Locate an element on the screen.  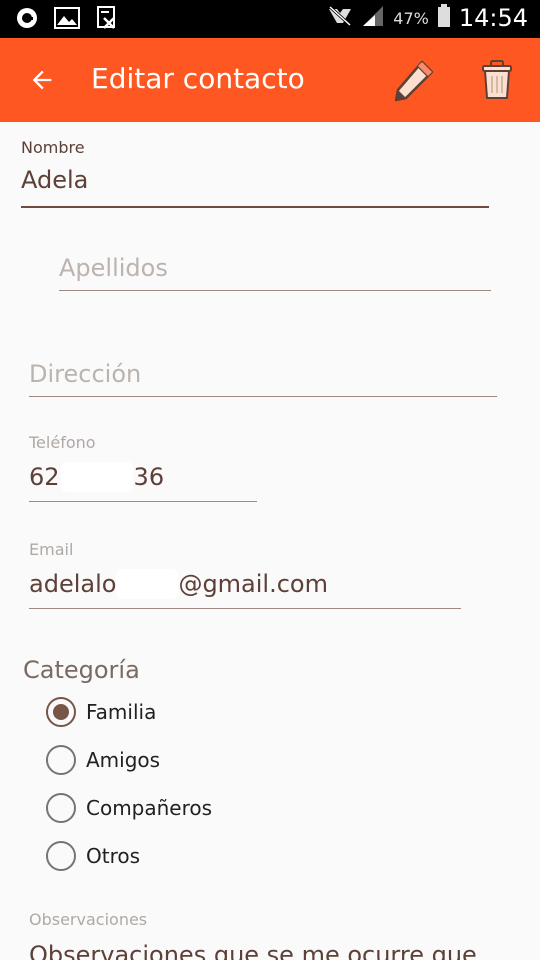
observaciones-value: Observaciones que se me ocurre que is located at coordinates (253, 950).